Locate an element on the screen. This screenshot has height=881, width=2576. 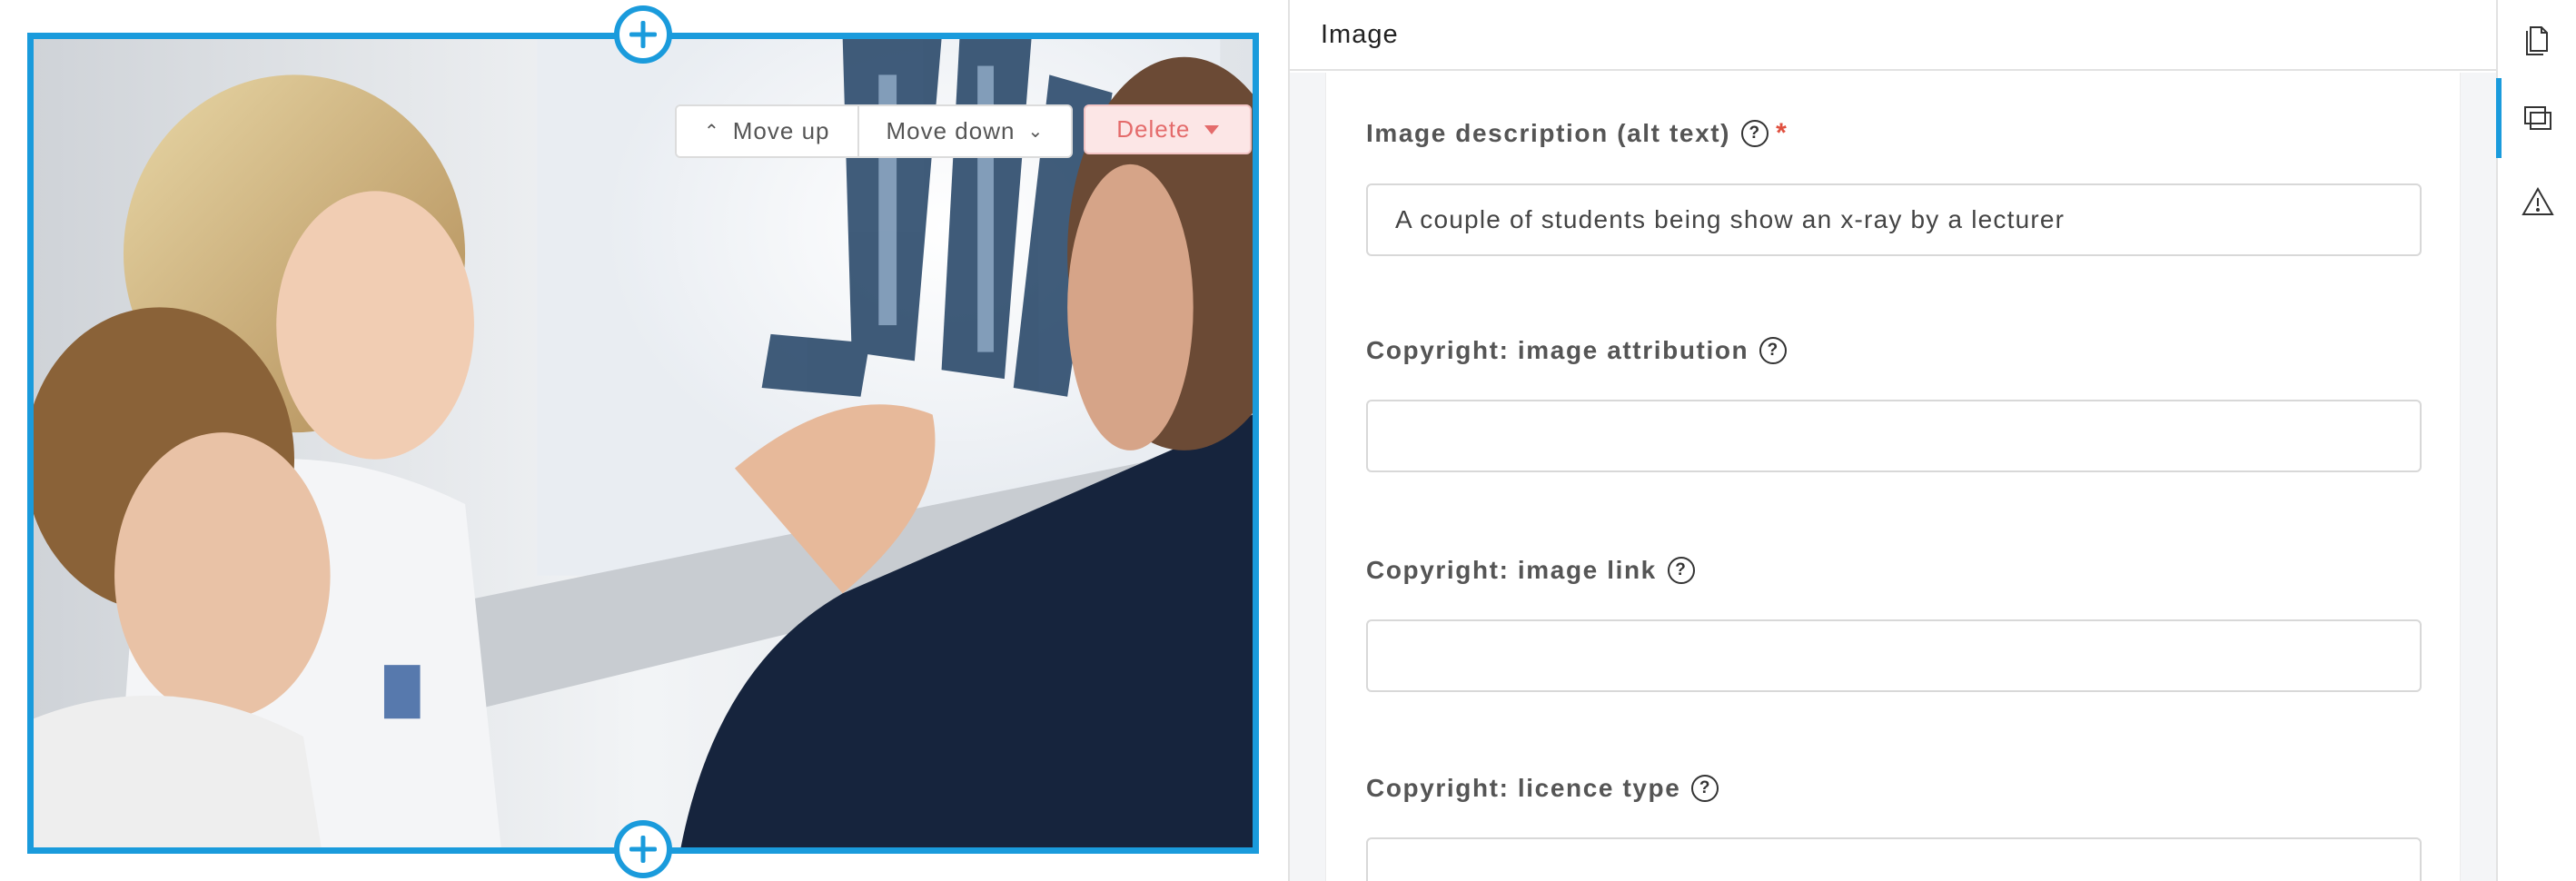
caret-down-icon is located at coordinates (1212, 129).